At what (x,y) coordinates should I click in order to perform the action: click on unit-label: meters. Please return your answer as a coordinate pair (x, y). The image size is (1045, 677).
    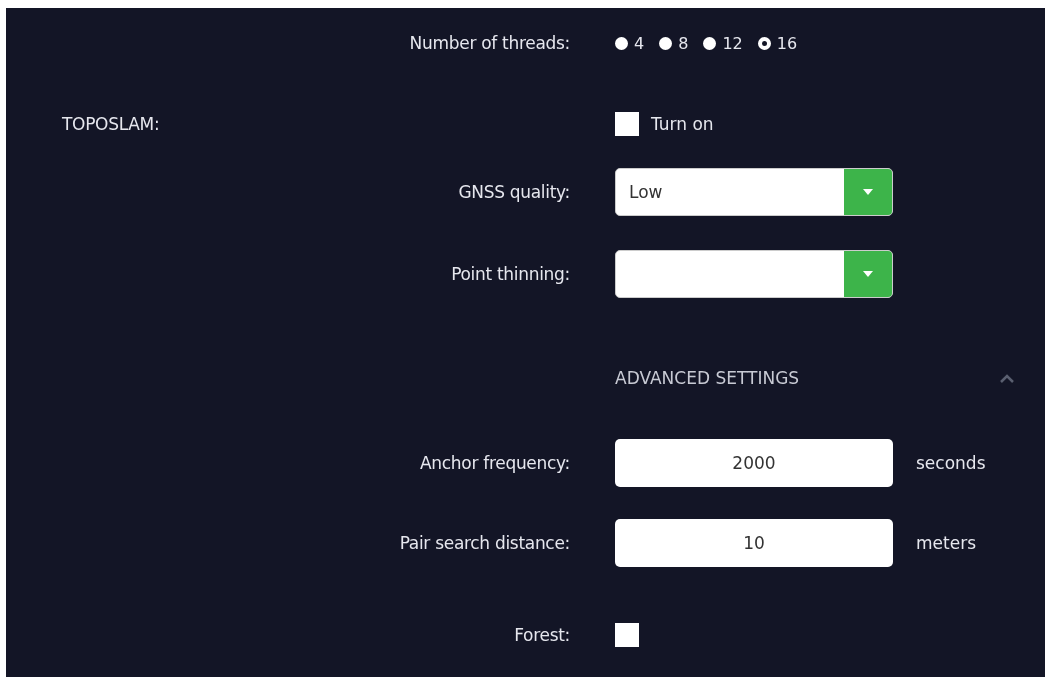
    Looking at the image, I should click on (946, 543).